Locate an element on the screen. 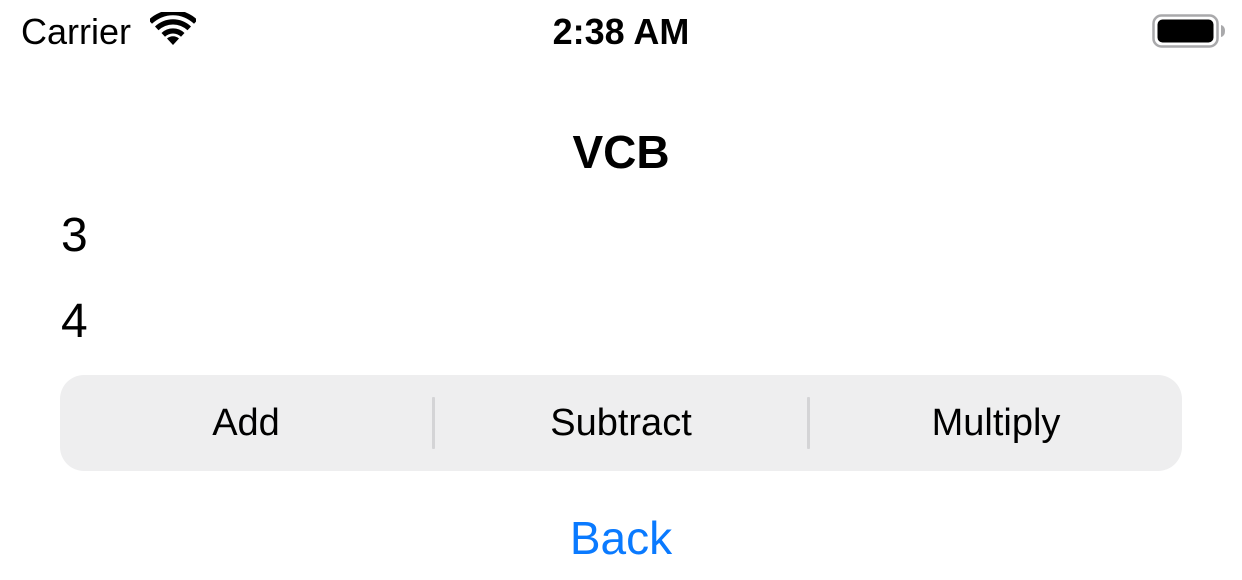  segment-multiply: Multiply is located at coordinates (996, 423).